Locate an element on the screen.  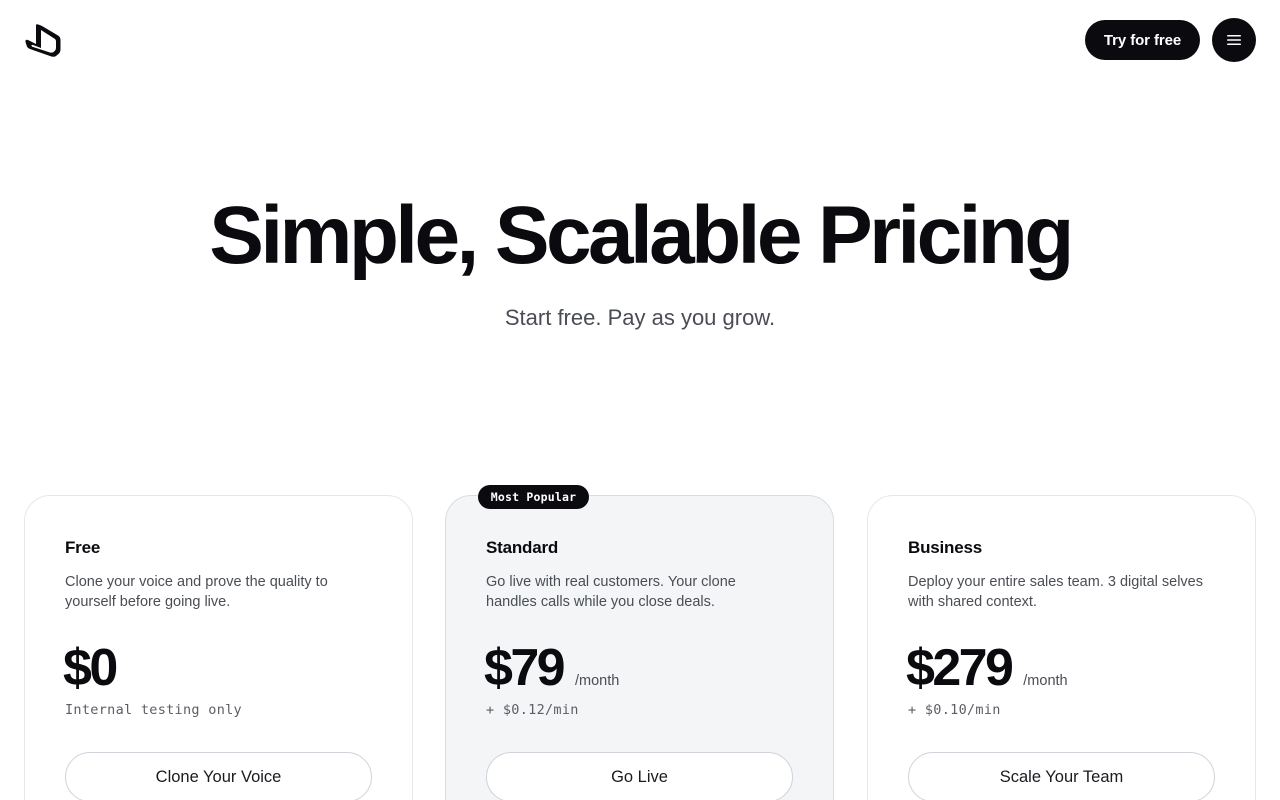
price-row: $279 /month is located at coordinates (987, 668).